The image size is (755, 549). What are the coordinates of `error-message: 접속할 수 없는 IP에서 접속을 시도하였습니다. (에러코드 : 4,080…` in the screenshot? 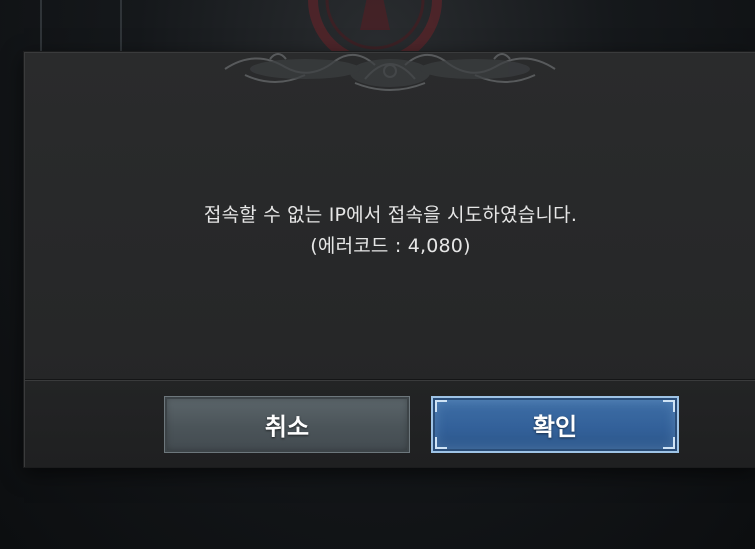 It's located at (390, 231).